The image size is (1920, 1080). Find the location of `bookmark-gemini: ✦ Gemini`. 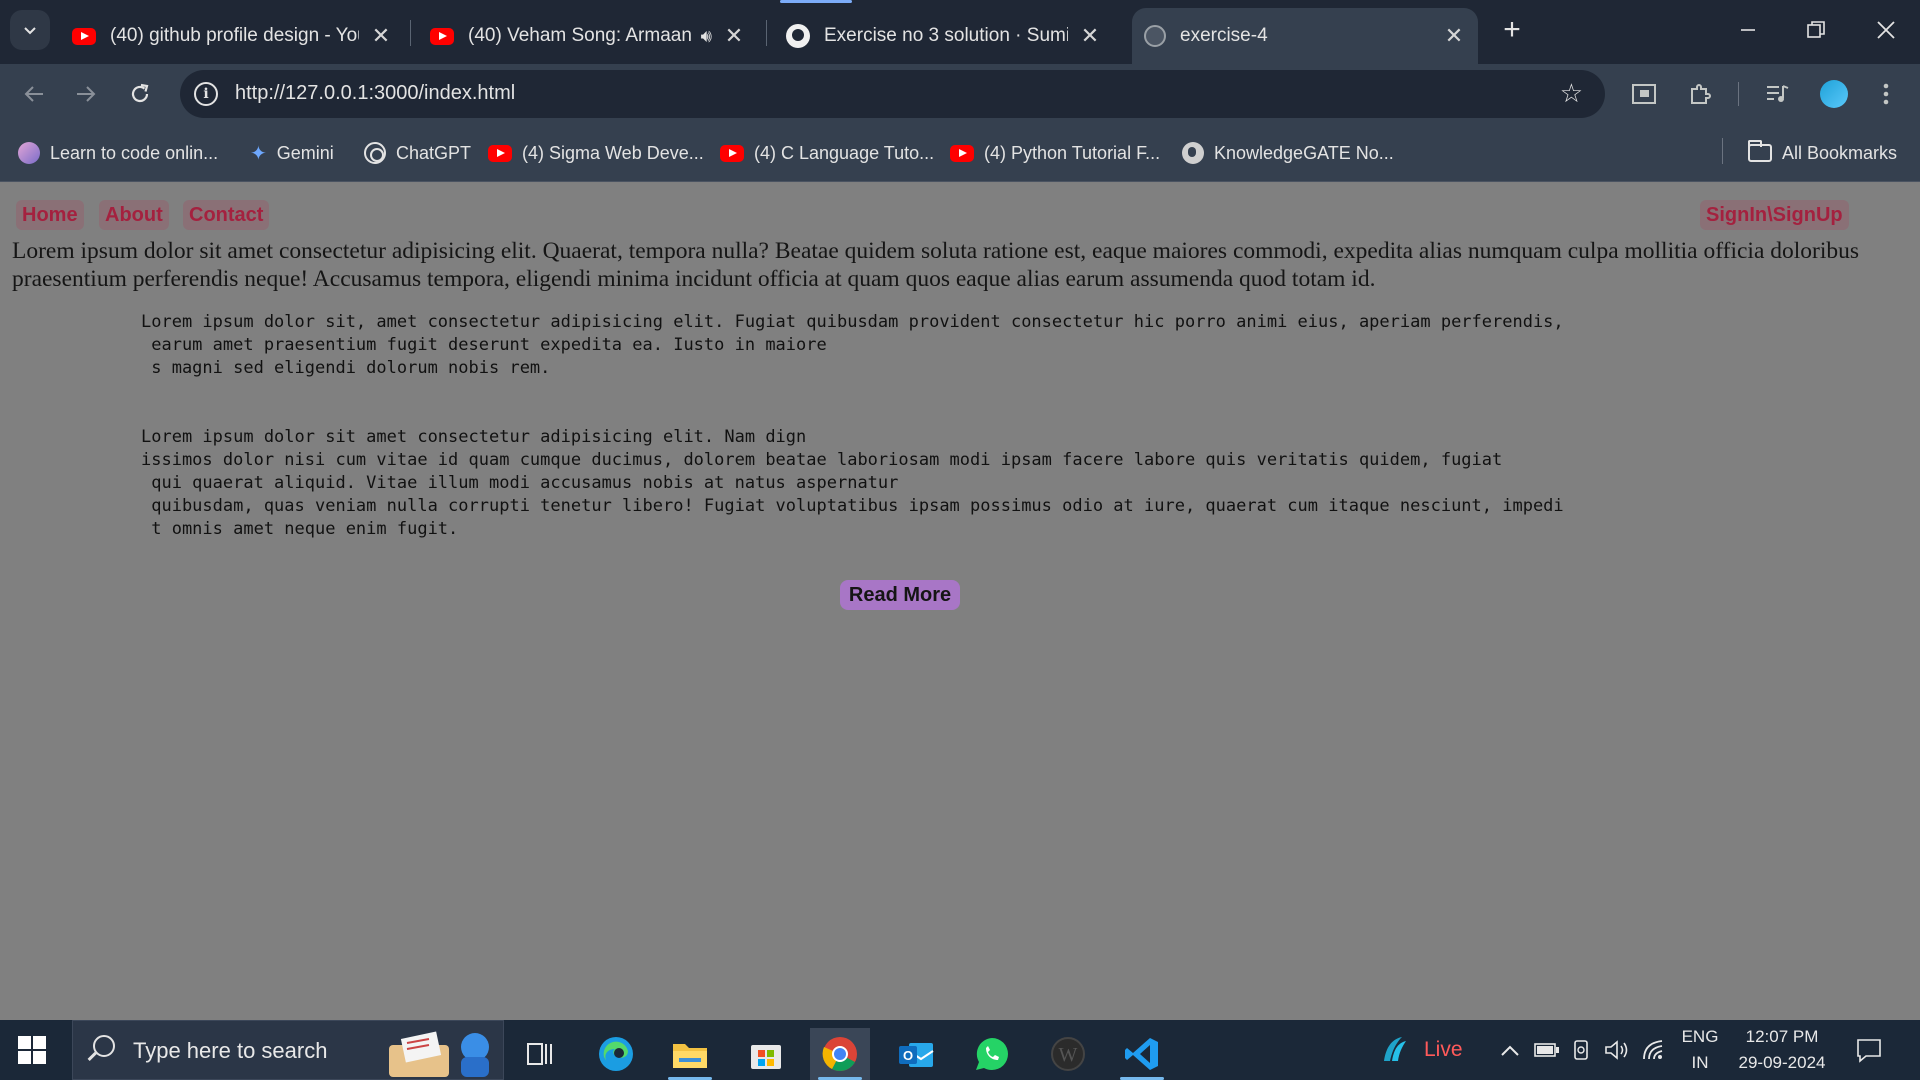

bookmark-gemini: ✦ Gemini is located at coordinates (292, 153).